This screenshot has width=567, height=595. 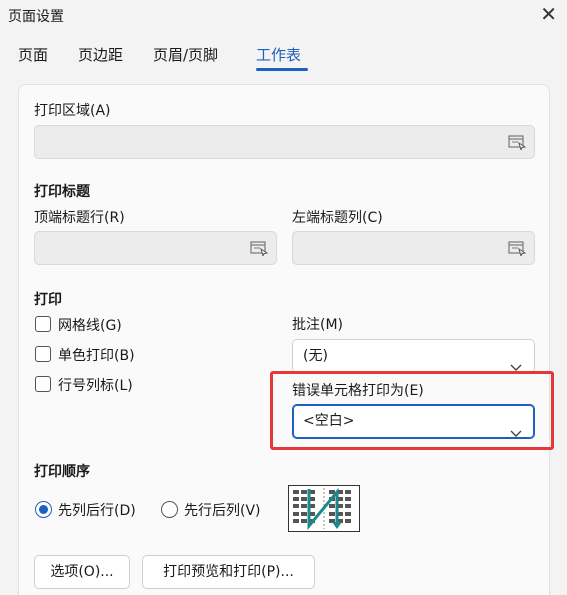 I want to click on tab-margins: 页边距, so click(x=100, y=54).